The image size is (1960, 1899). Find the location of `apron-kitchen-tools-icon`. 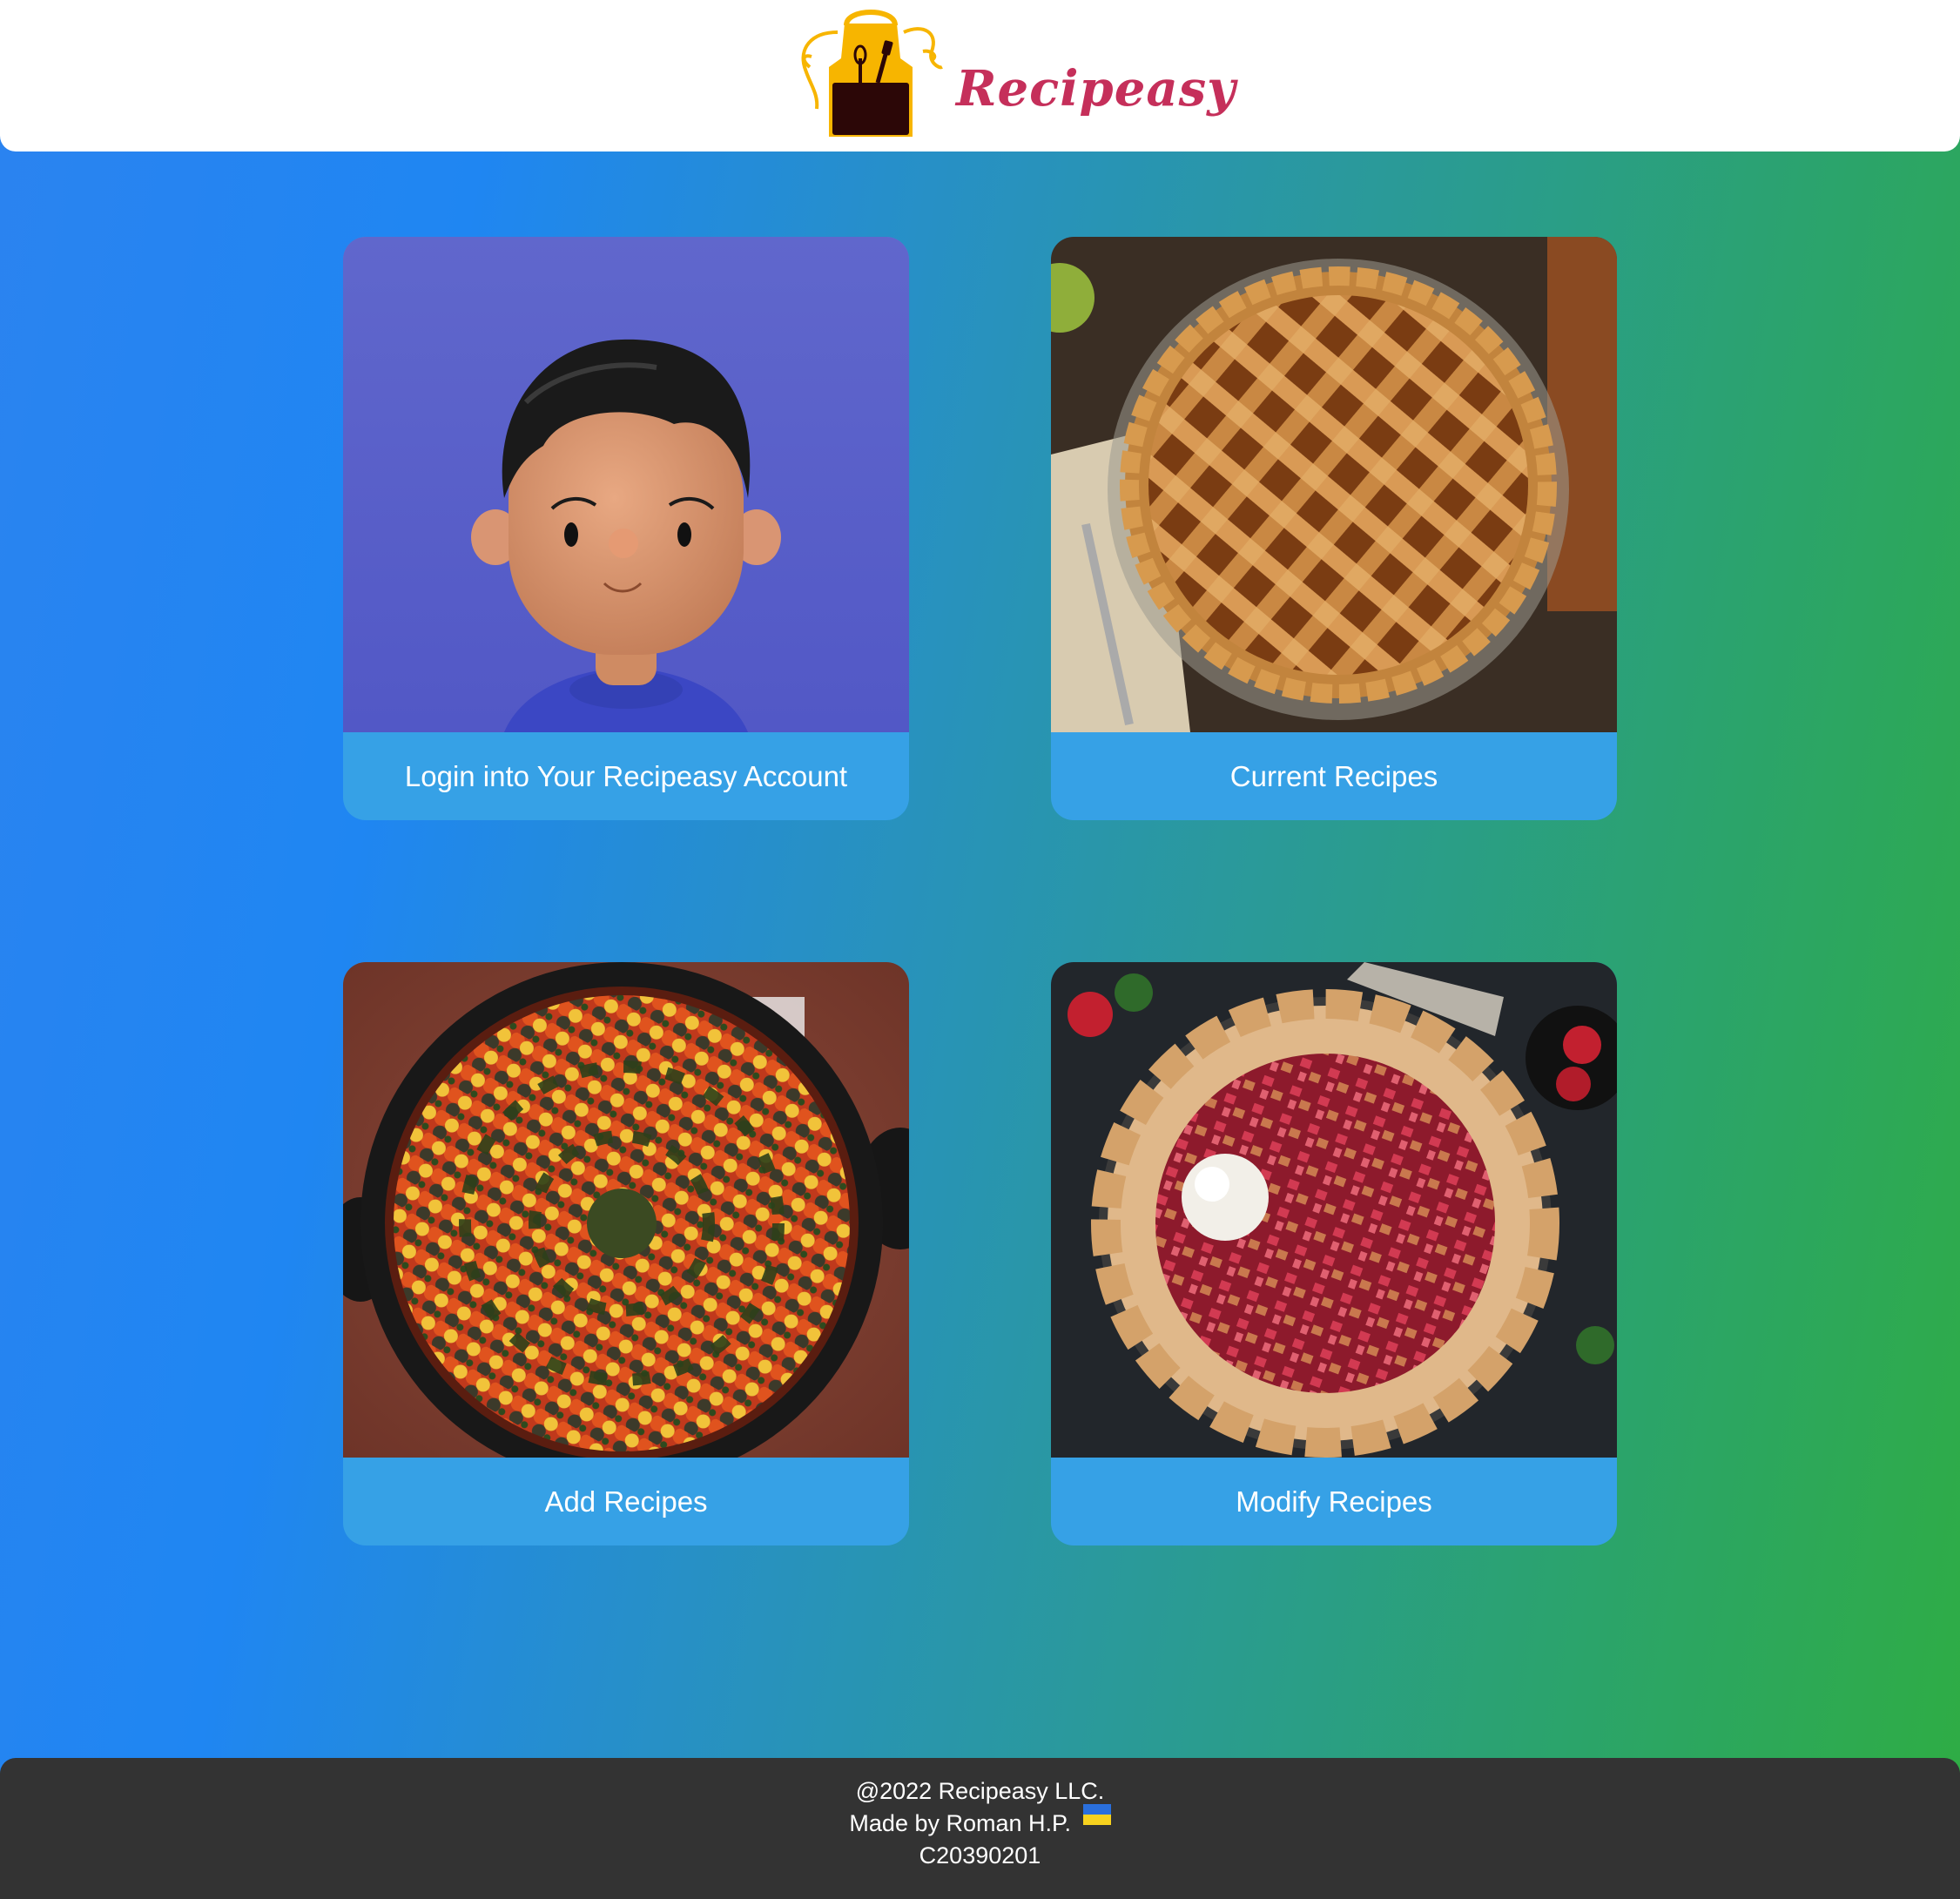

apron-kitchen-tools-icon is located at coordinates (870, 75).